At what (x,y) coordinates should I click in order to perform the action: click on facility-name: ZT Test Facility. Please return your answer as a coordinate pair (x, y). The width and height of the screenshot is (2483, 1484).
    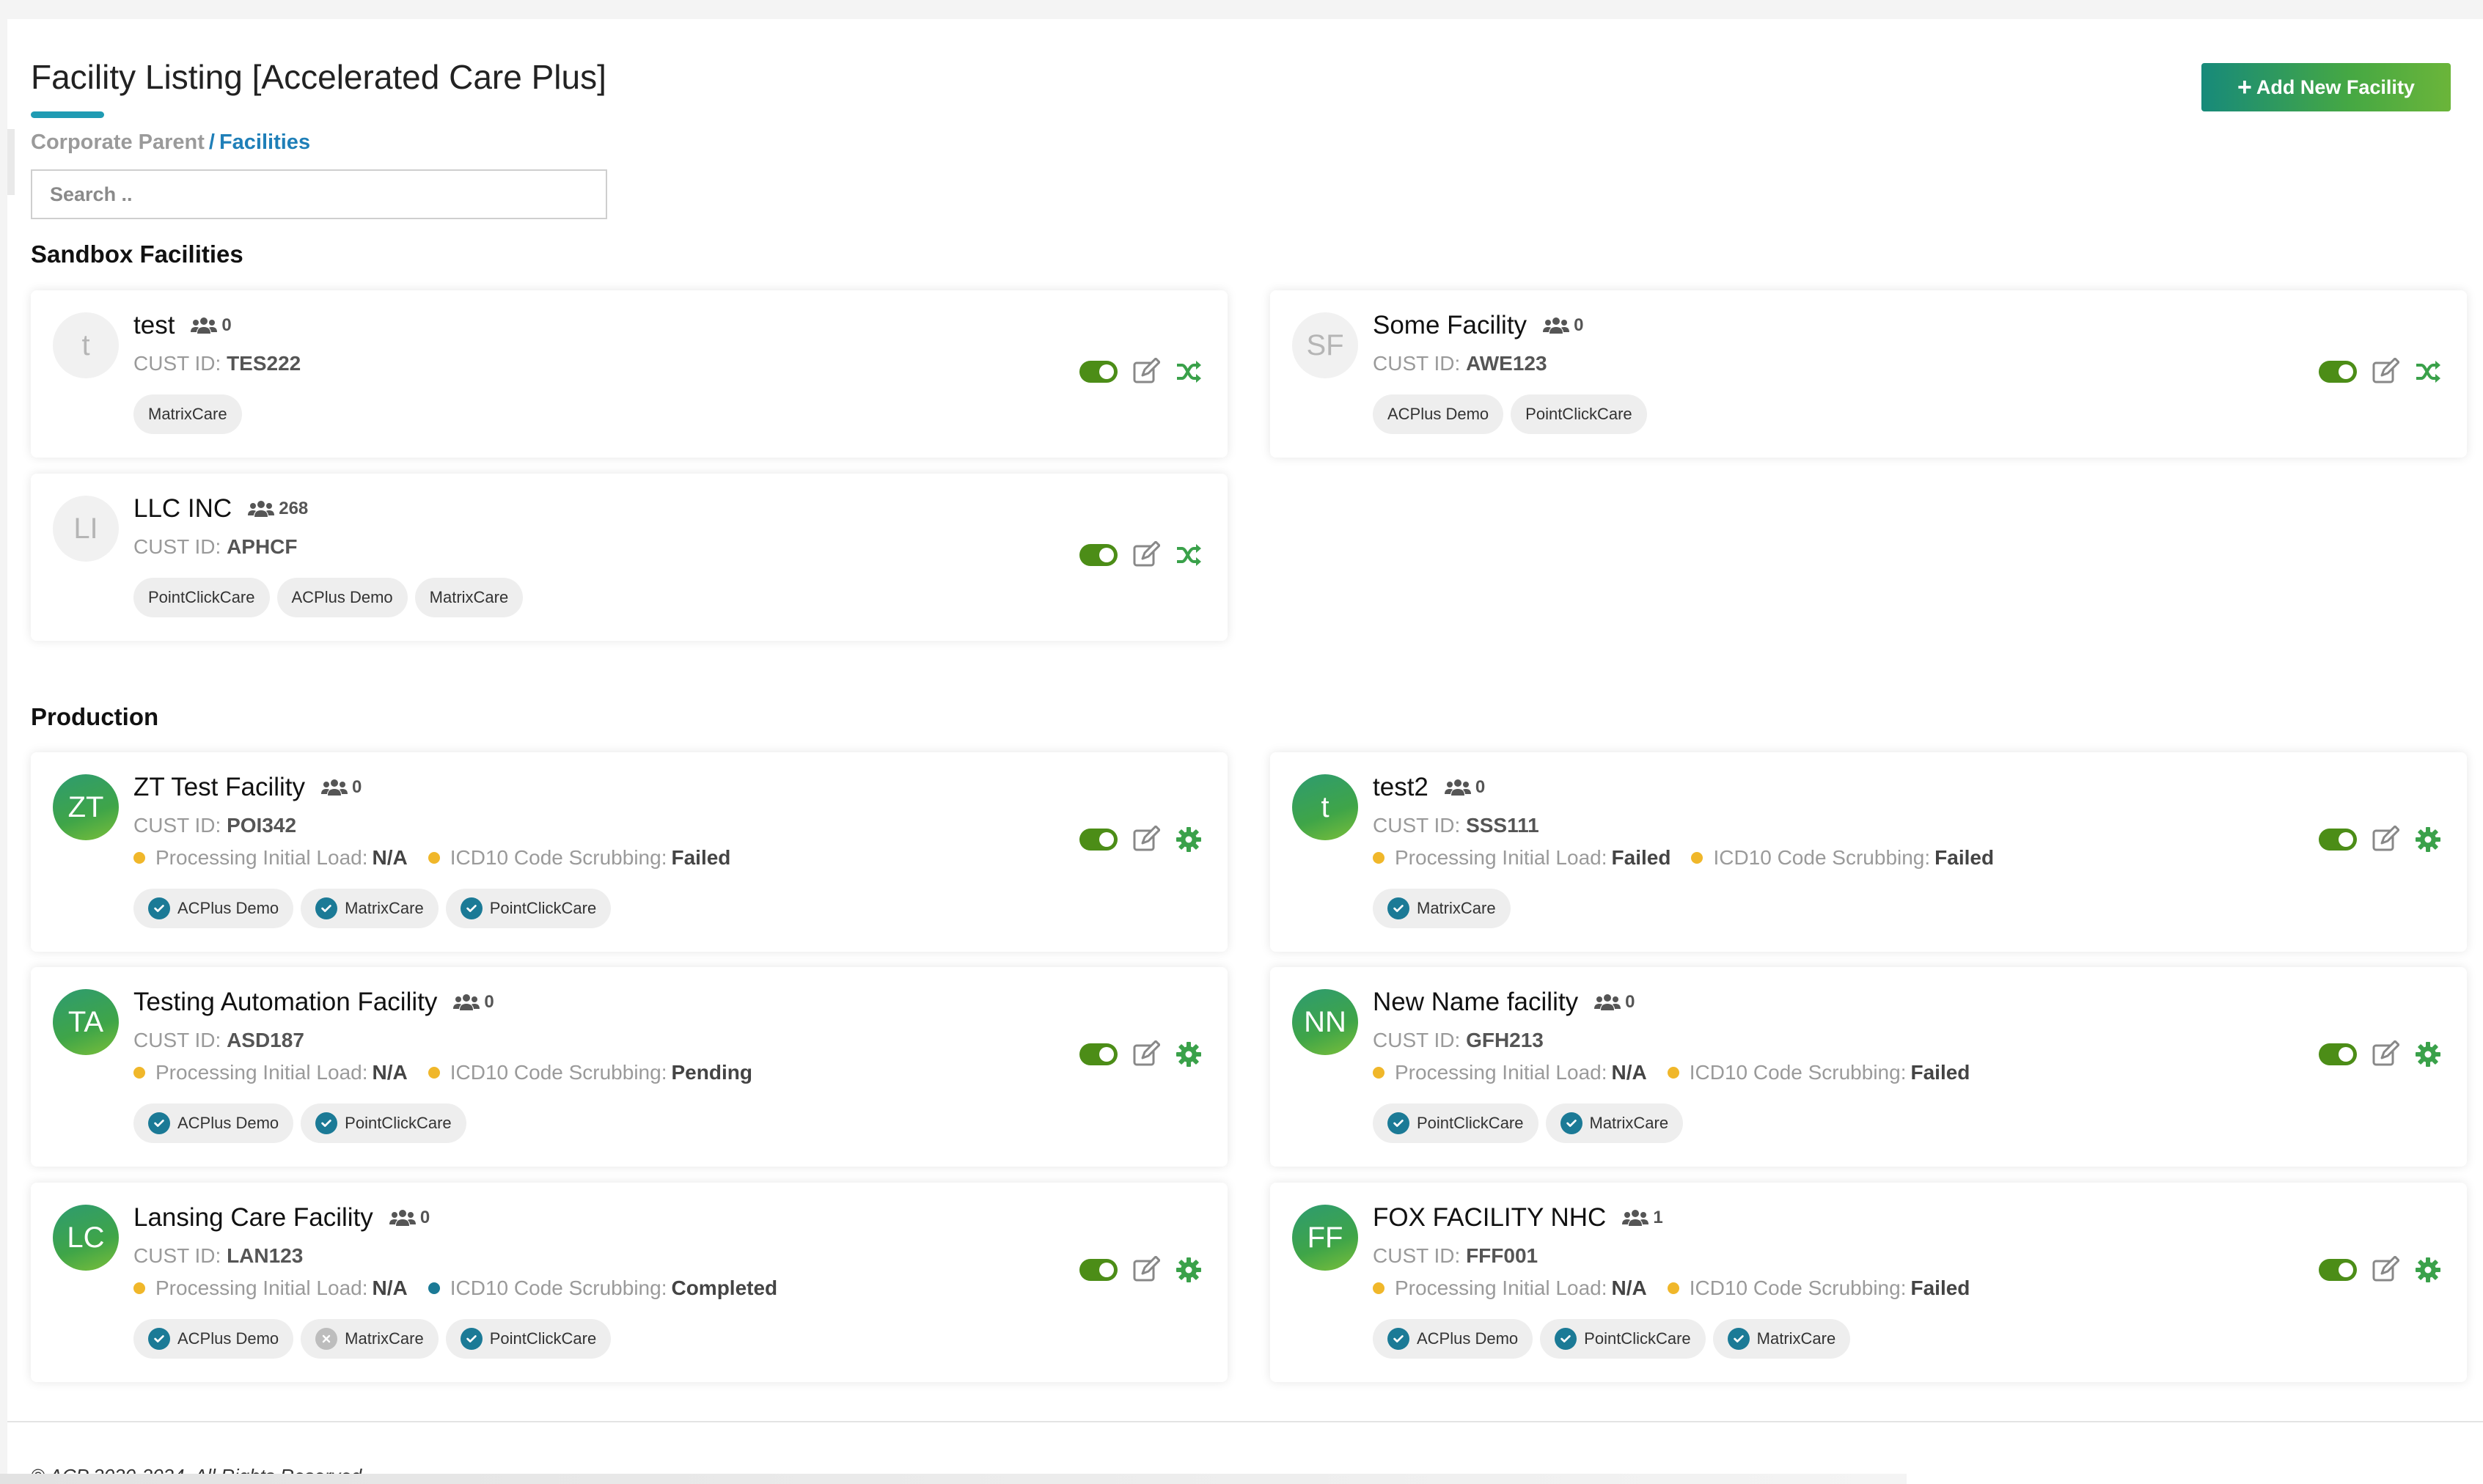
    Looking at the image, I should click on (219, 787).